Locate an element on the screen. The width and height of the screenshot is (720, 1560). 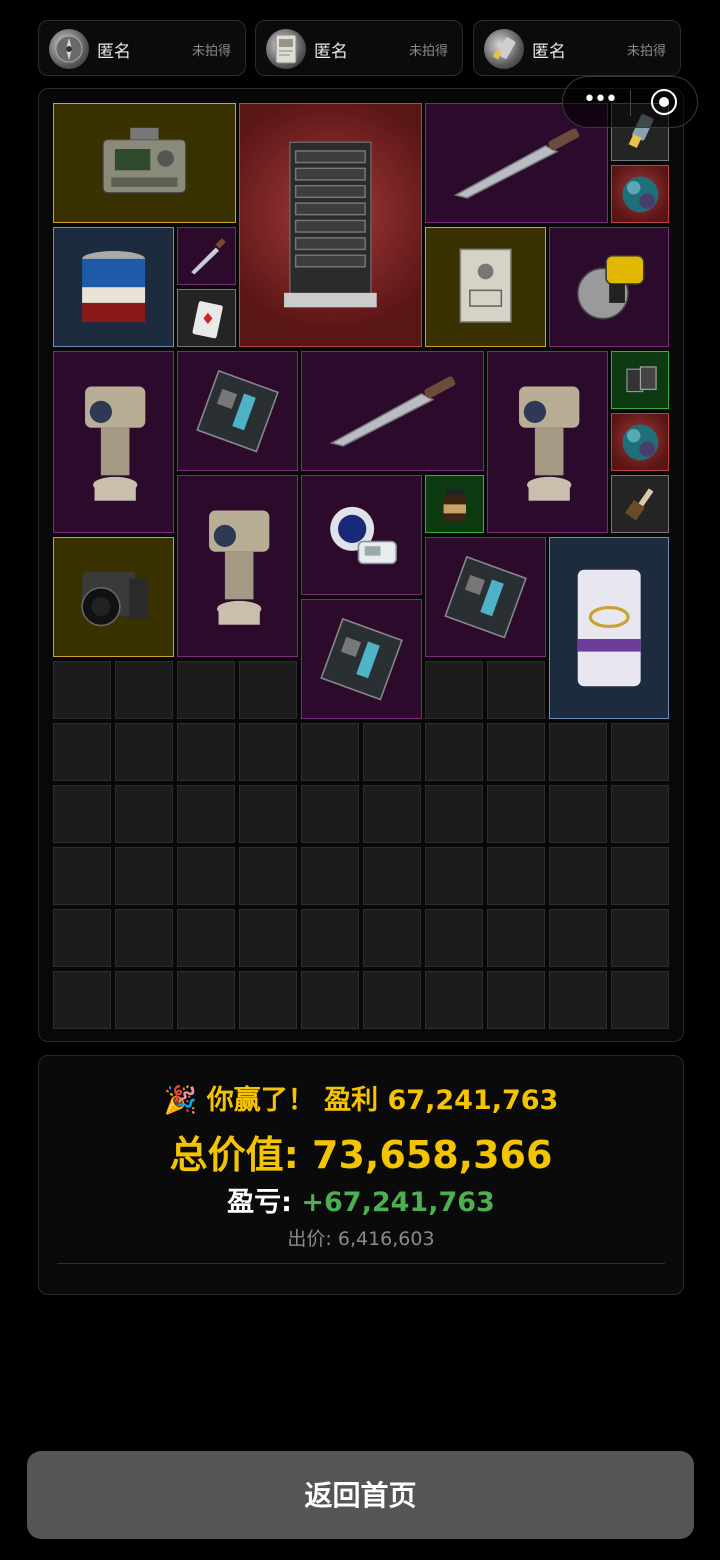
playing-card-item is located at coordinates (206, 318).